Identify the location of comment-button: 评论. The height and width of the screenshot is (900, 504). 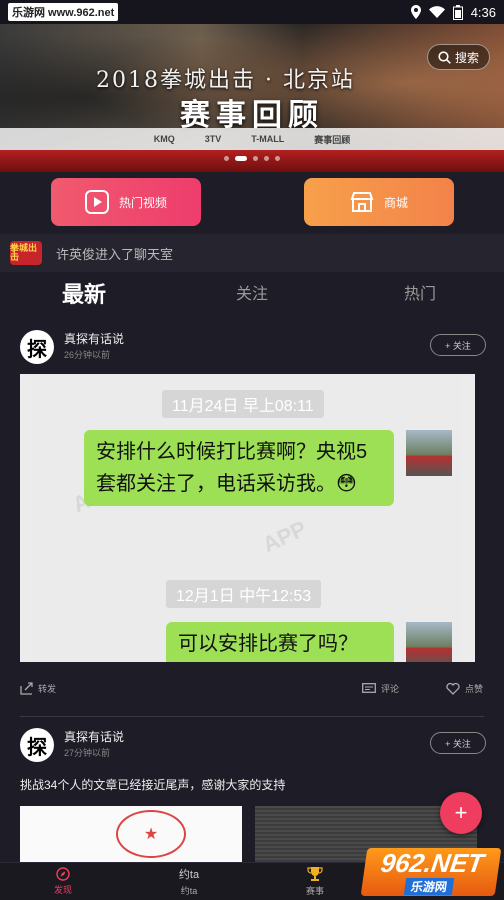
(380, 688).